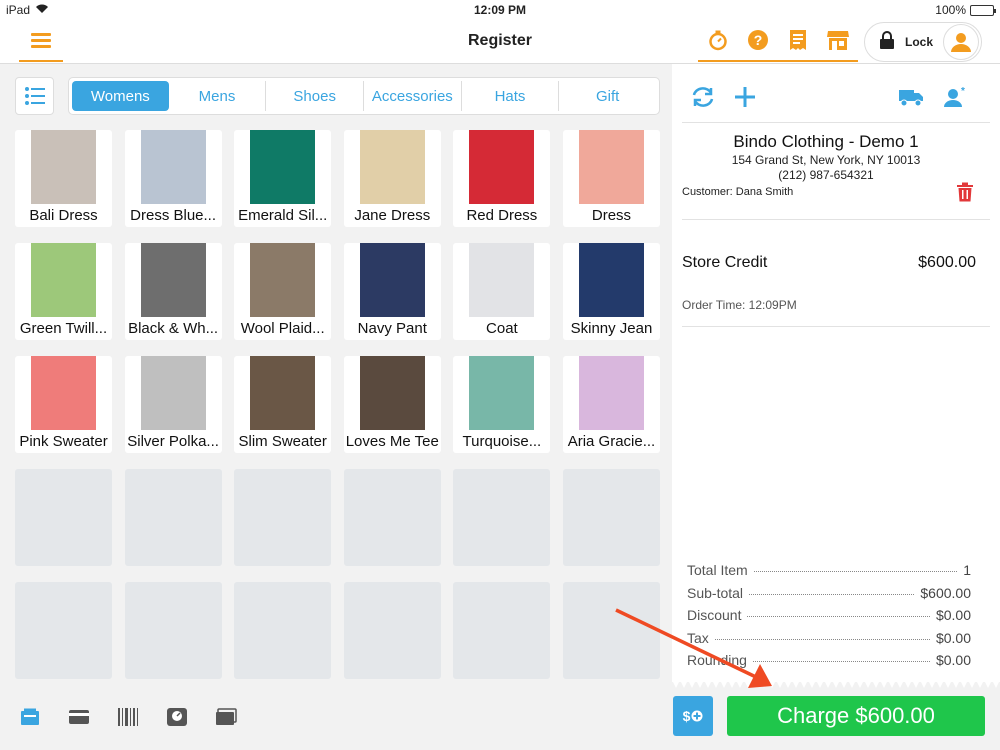 This screenshot has height=750, width=1000. Describe the element at coordinates (315, 96) in the screenshot. I see `tab-shoes: Shoes` at that location.